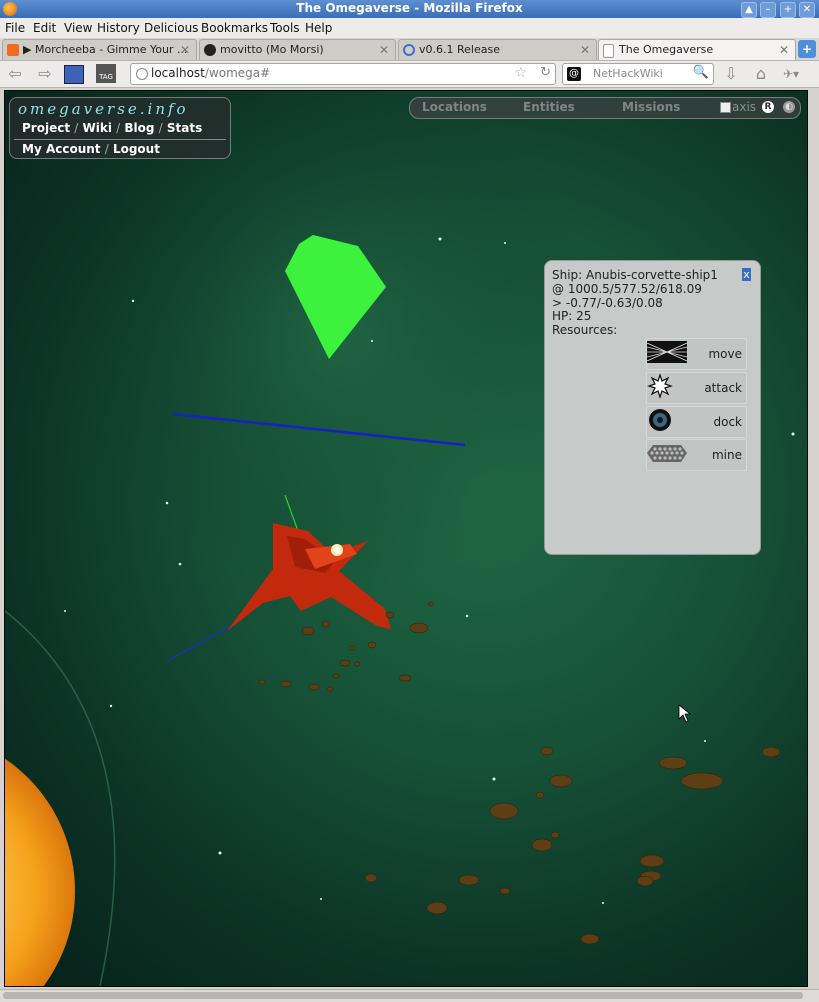 The width and height of the screenshot is (819, 1002). Describe the element at coordinates (746, 274) in the screenshot. I see `close-panel-button: x` at that location.